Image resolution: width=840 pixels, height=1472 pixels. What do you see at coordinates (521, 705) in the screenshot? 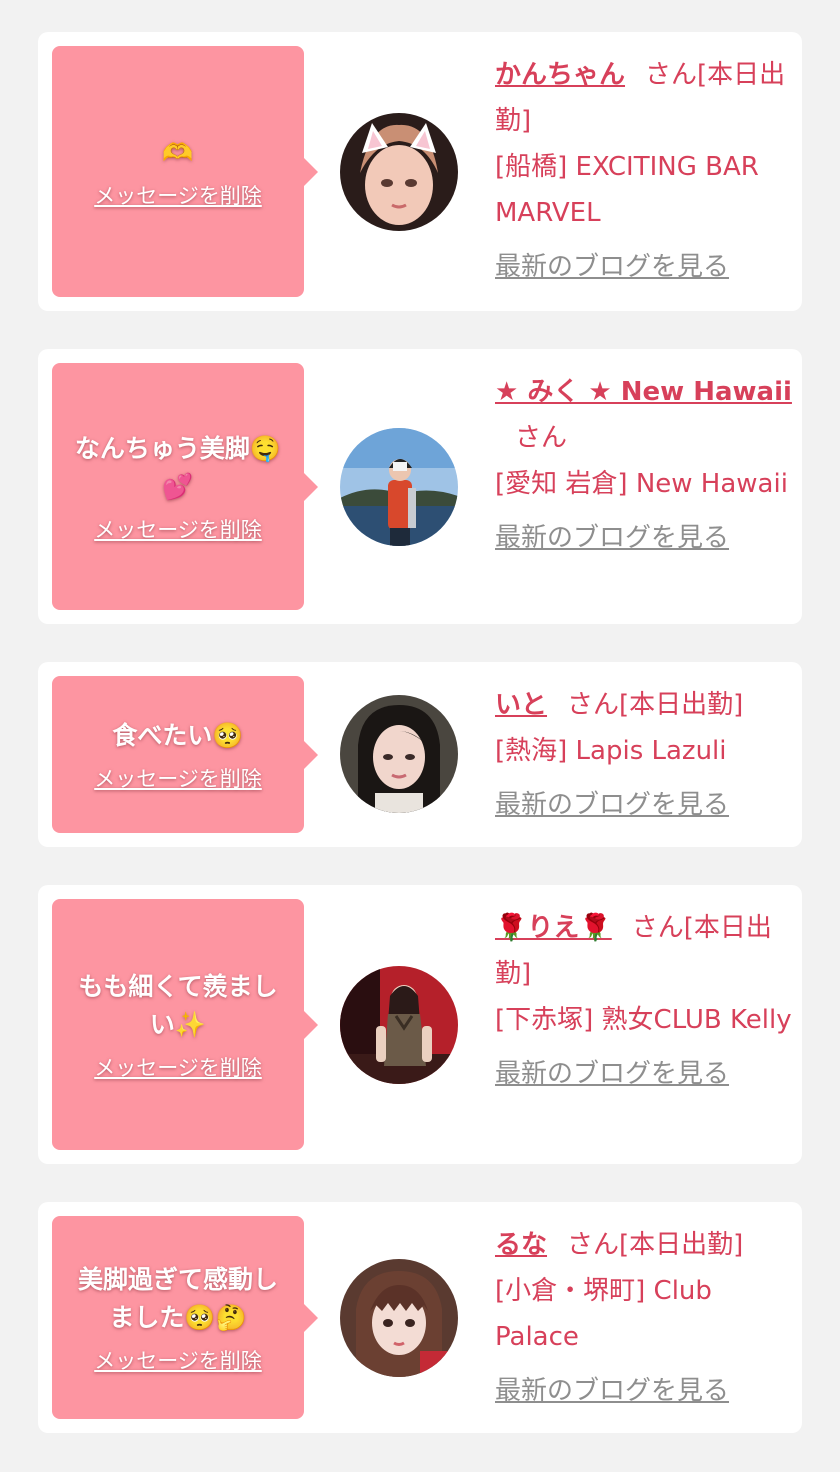
I see `cast-name-link: いと` at bounding box center [521, 705].